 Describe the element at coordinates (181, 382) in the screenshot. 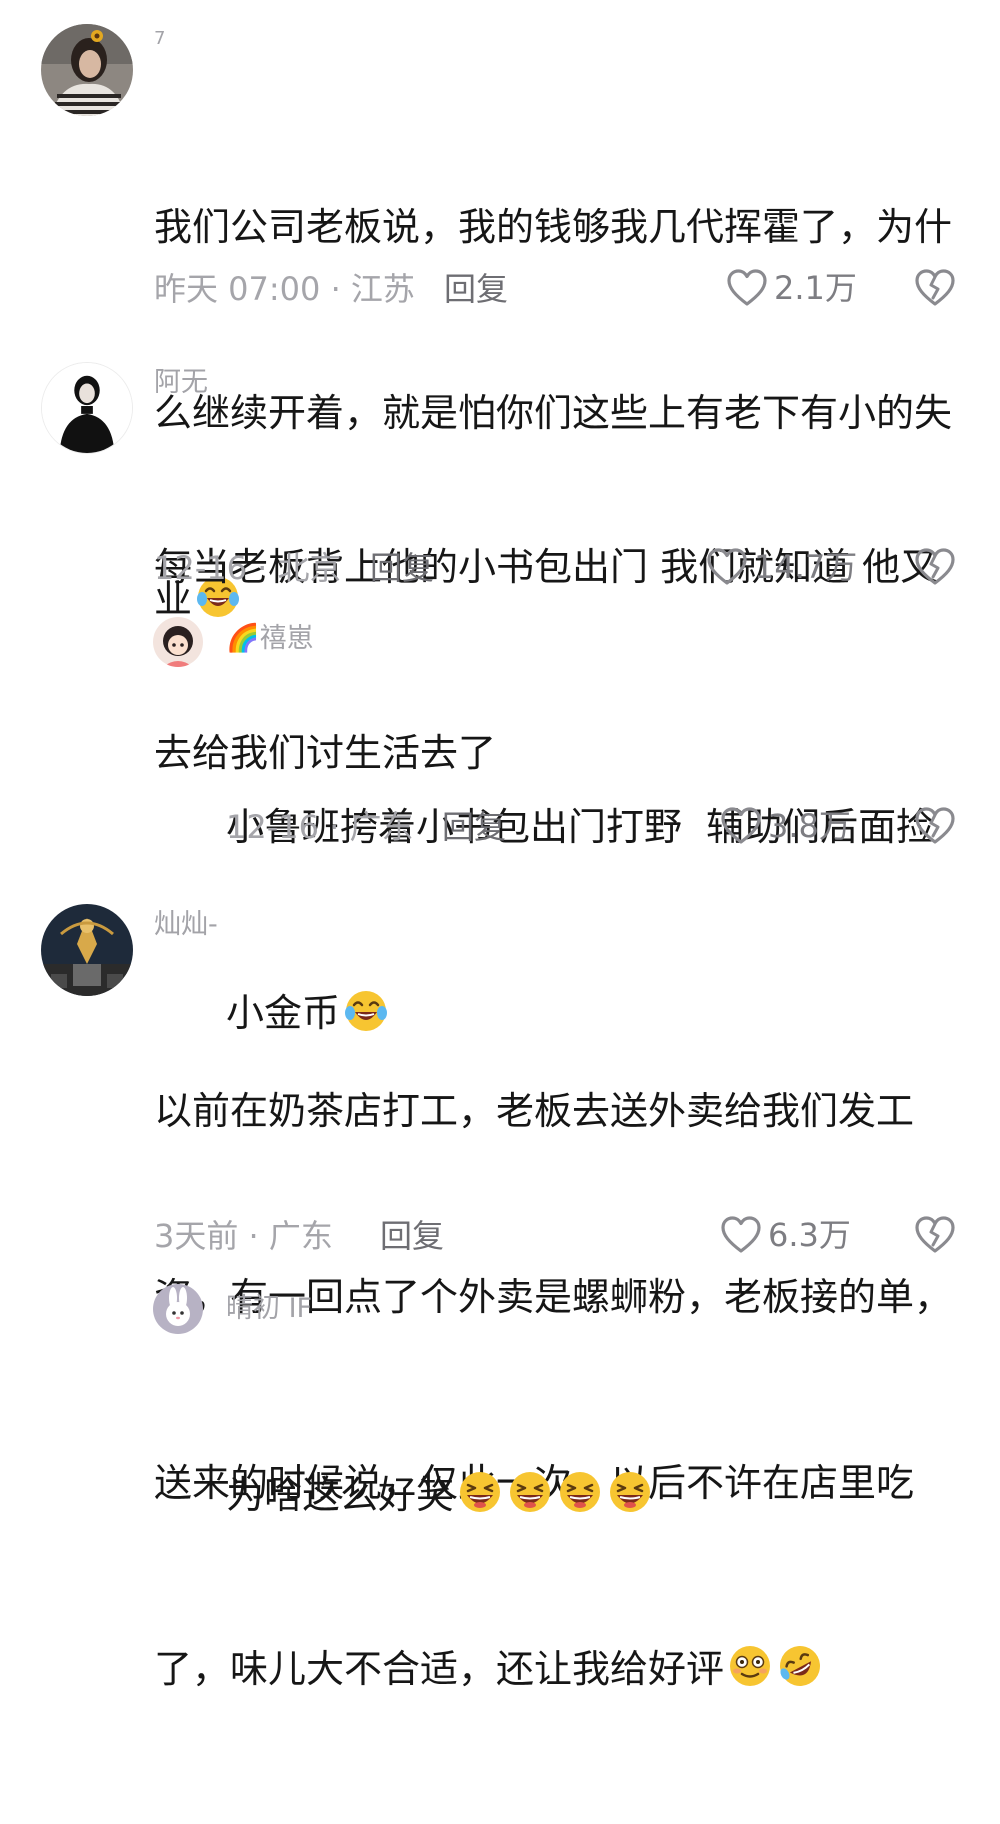

I see `username: 阿无` at that location.